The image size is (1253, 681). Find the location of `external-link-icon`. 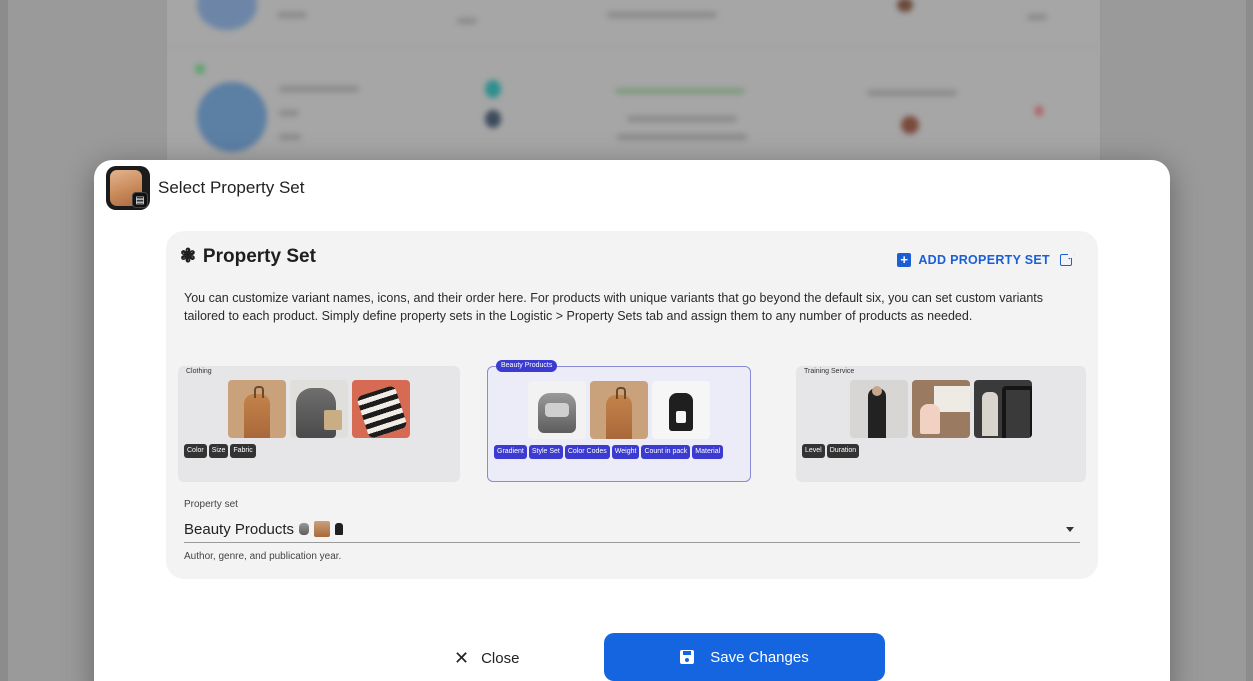

external-link-icon is located at coordinates (1067, 259).